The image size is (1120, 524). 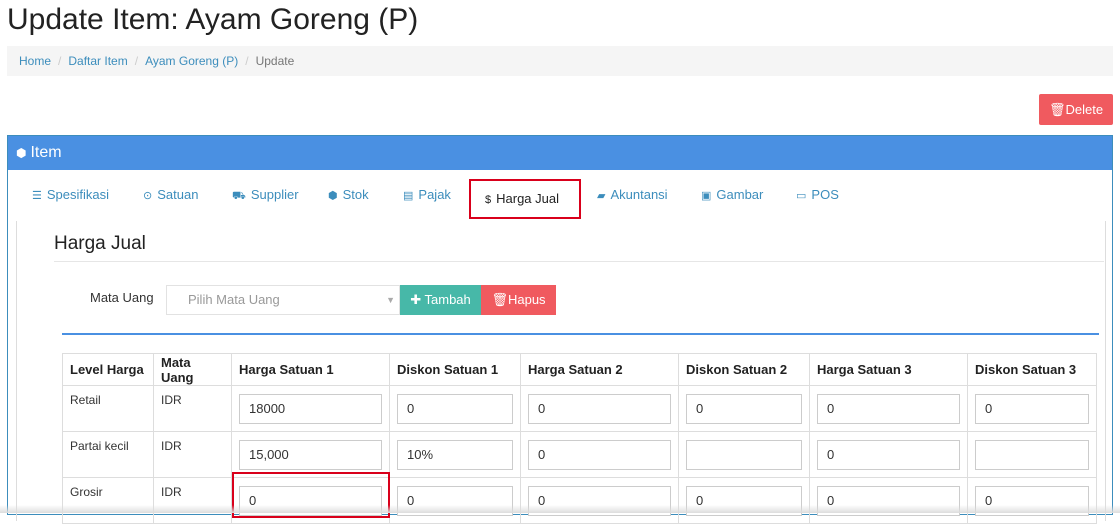 I want to click on tab-label: Supplier, so click(x=274, y=194).